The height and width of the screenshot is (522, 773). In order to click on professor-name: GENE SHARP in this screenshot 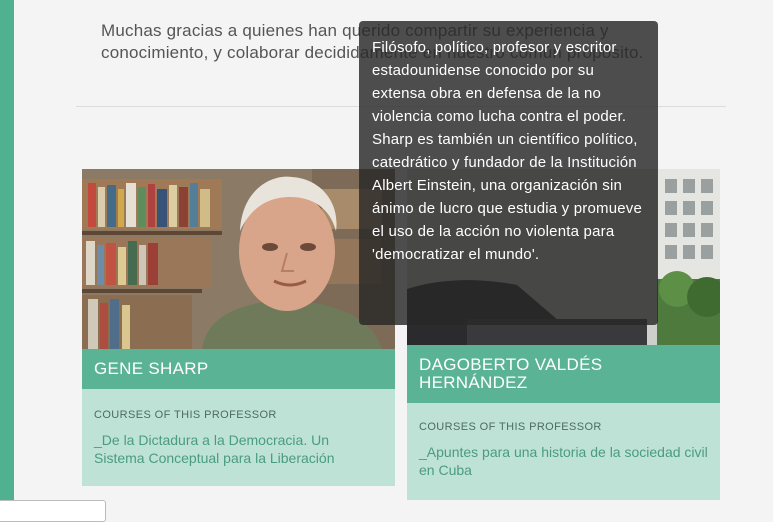, I will do `click(238, 369)`.